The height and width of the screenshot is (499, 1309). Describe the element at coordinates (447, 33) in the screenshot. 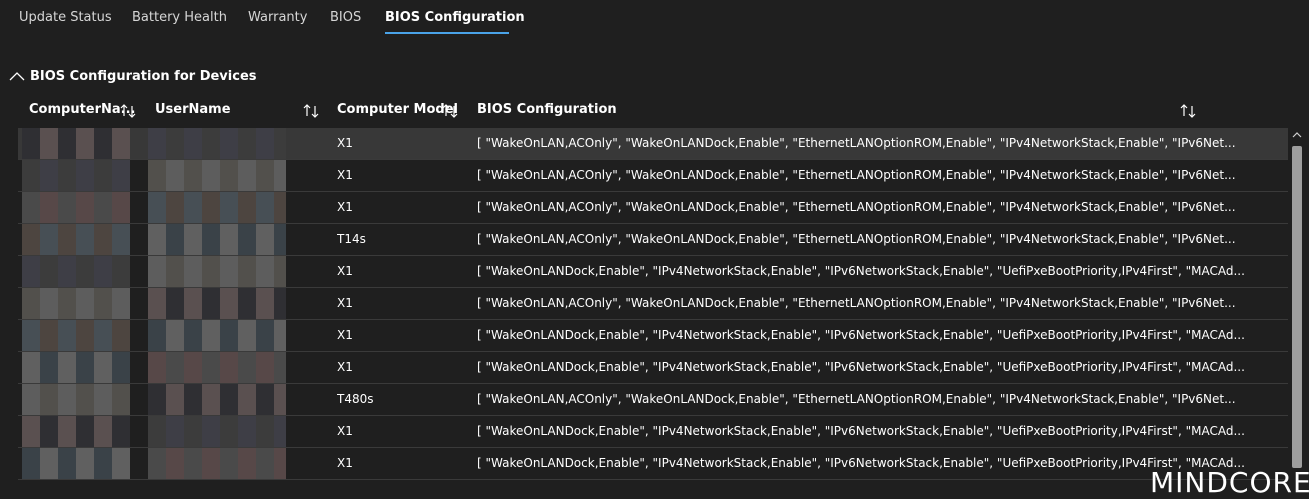

I see `active-tab-indicator` at that location.